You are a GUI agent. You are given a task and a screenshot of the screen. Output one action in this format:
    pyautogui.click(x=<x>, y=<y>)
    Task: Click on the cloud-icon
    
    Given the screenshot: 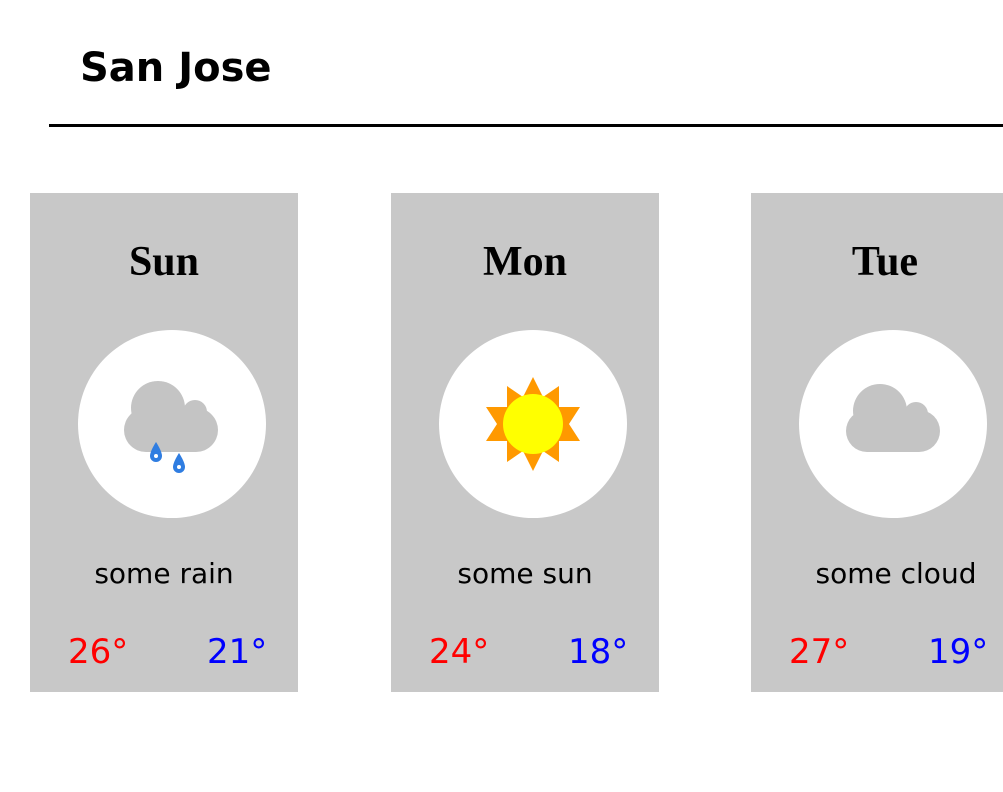 What is the action you would take?
    pyautogui.click(x=893, y=418)
    